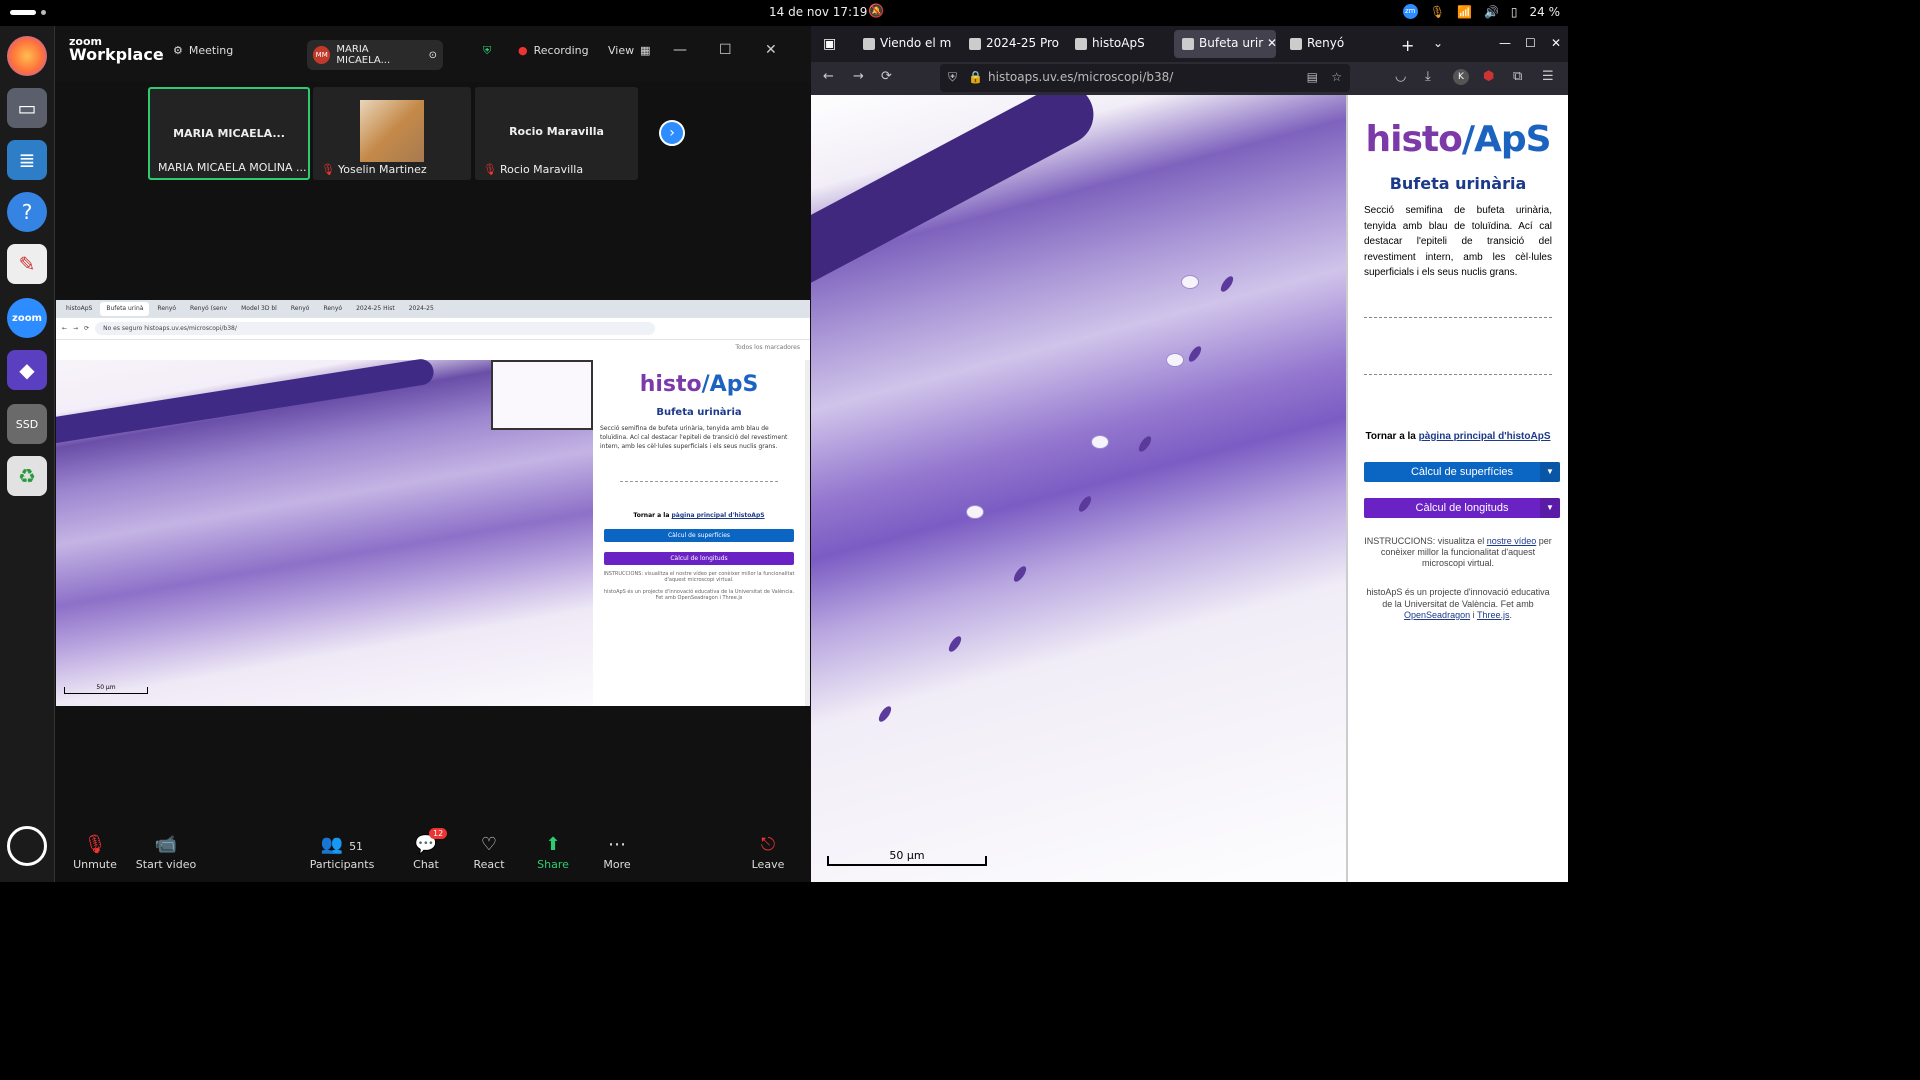 The height and width of the screenshot is (1080, 1920). What do you see at coordinates (27, 160) in the screenshot?
I see `writer-icon: ≣` at bounding box center [27, 160].